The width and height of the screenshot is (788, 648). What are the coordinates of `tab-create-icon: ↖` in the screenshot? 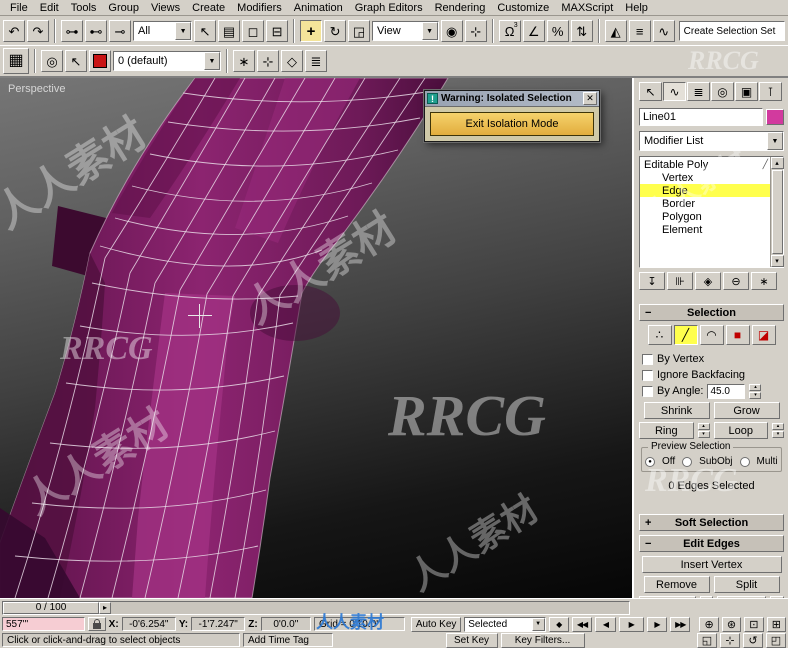 It's located at (650, 91).